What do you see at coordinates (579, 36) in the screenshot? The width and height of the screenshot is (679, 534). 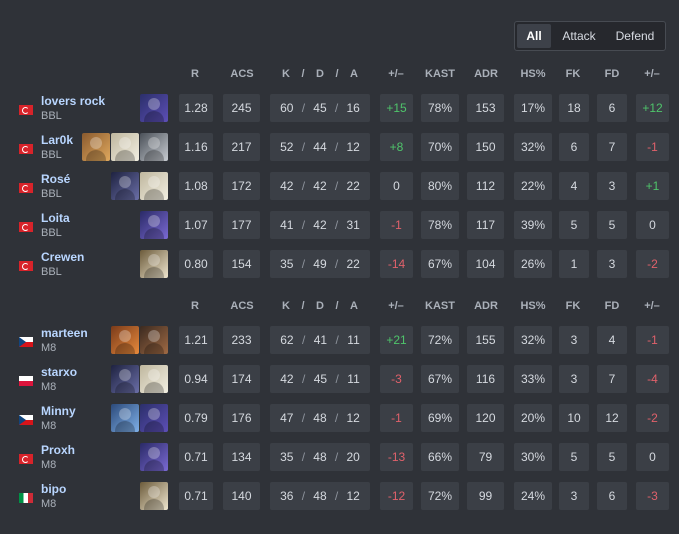 I see `tab-attack: Attack` at bounding box center [579, 36].